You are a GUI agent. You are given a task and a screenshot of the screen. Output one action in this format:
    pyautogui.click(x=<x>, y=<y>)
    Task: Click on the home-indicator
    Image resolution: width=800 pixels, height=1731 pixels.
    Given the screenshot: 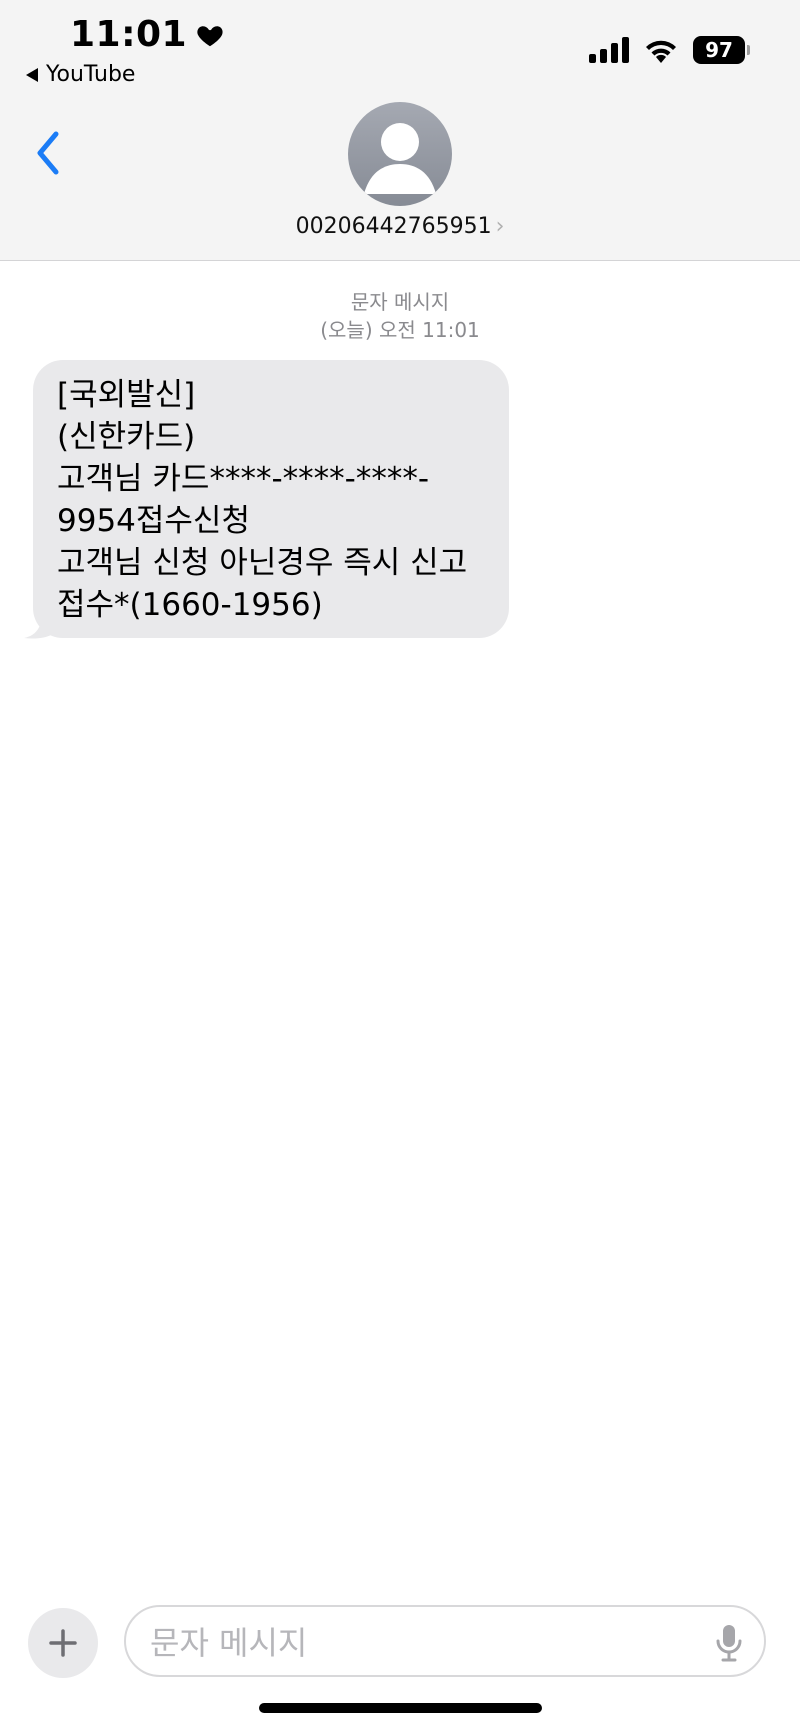 What is the action you would take?
    pyautogui.click(x=400, y=1708)
    